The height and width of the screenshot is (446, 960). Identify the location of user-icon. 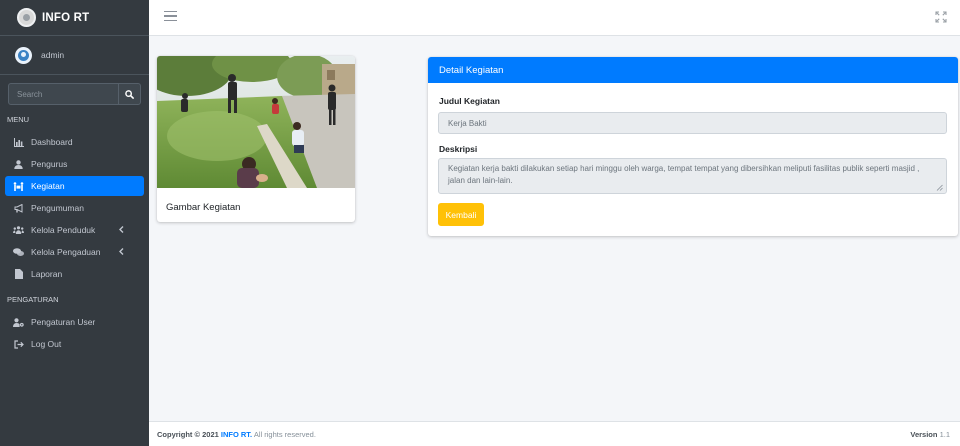
(18, 164).